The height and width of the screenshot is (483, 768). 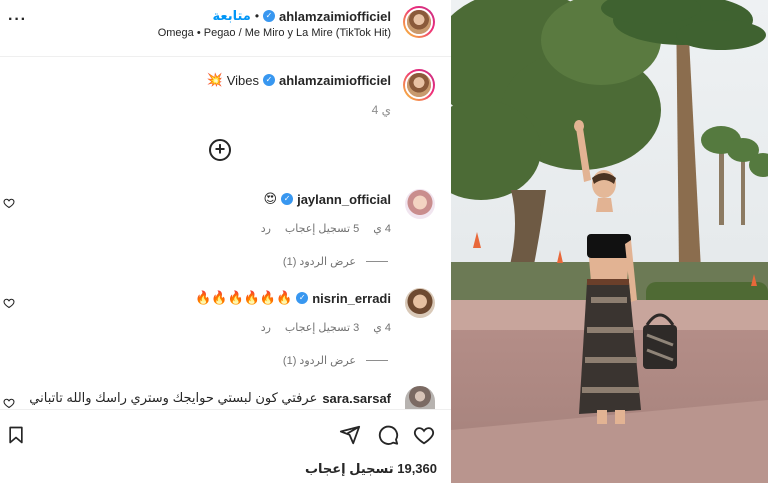 What do you see at coordinates (322, 327) in the screenshot?
I see `comment-likes: 3 تسجيل إعجاب` at bounding box center [322, 327].